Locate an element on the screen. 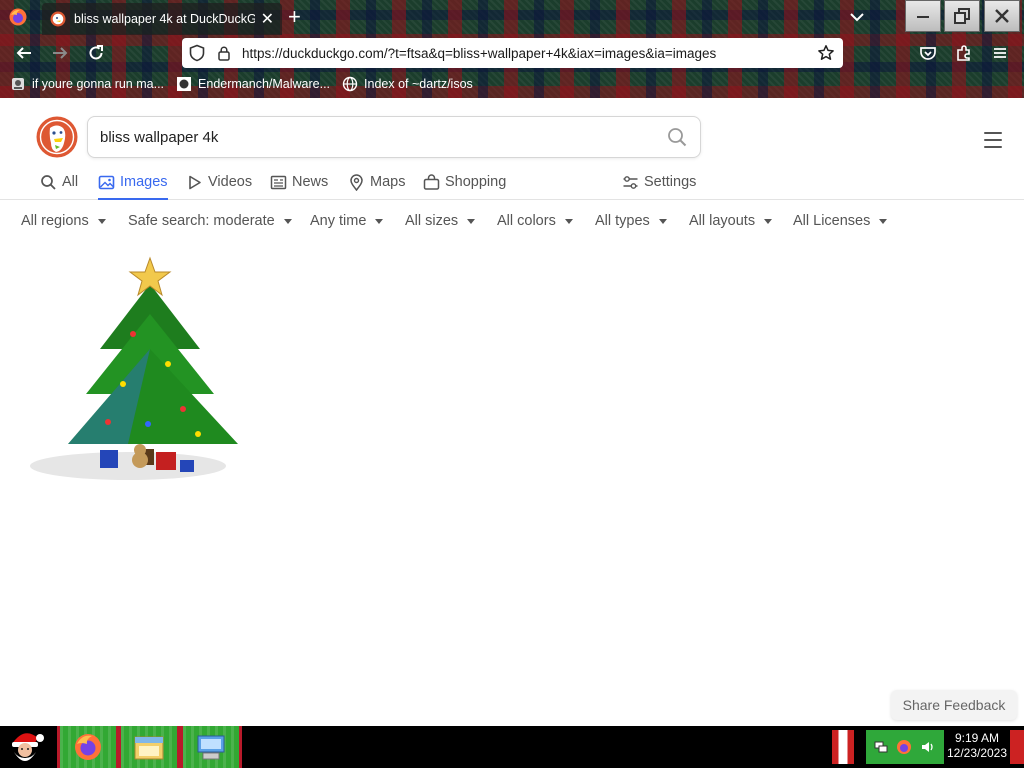  puzzle-piece-icon is located at coordinates (963, 53).